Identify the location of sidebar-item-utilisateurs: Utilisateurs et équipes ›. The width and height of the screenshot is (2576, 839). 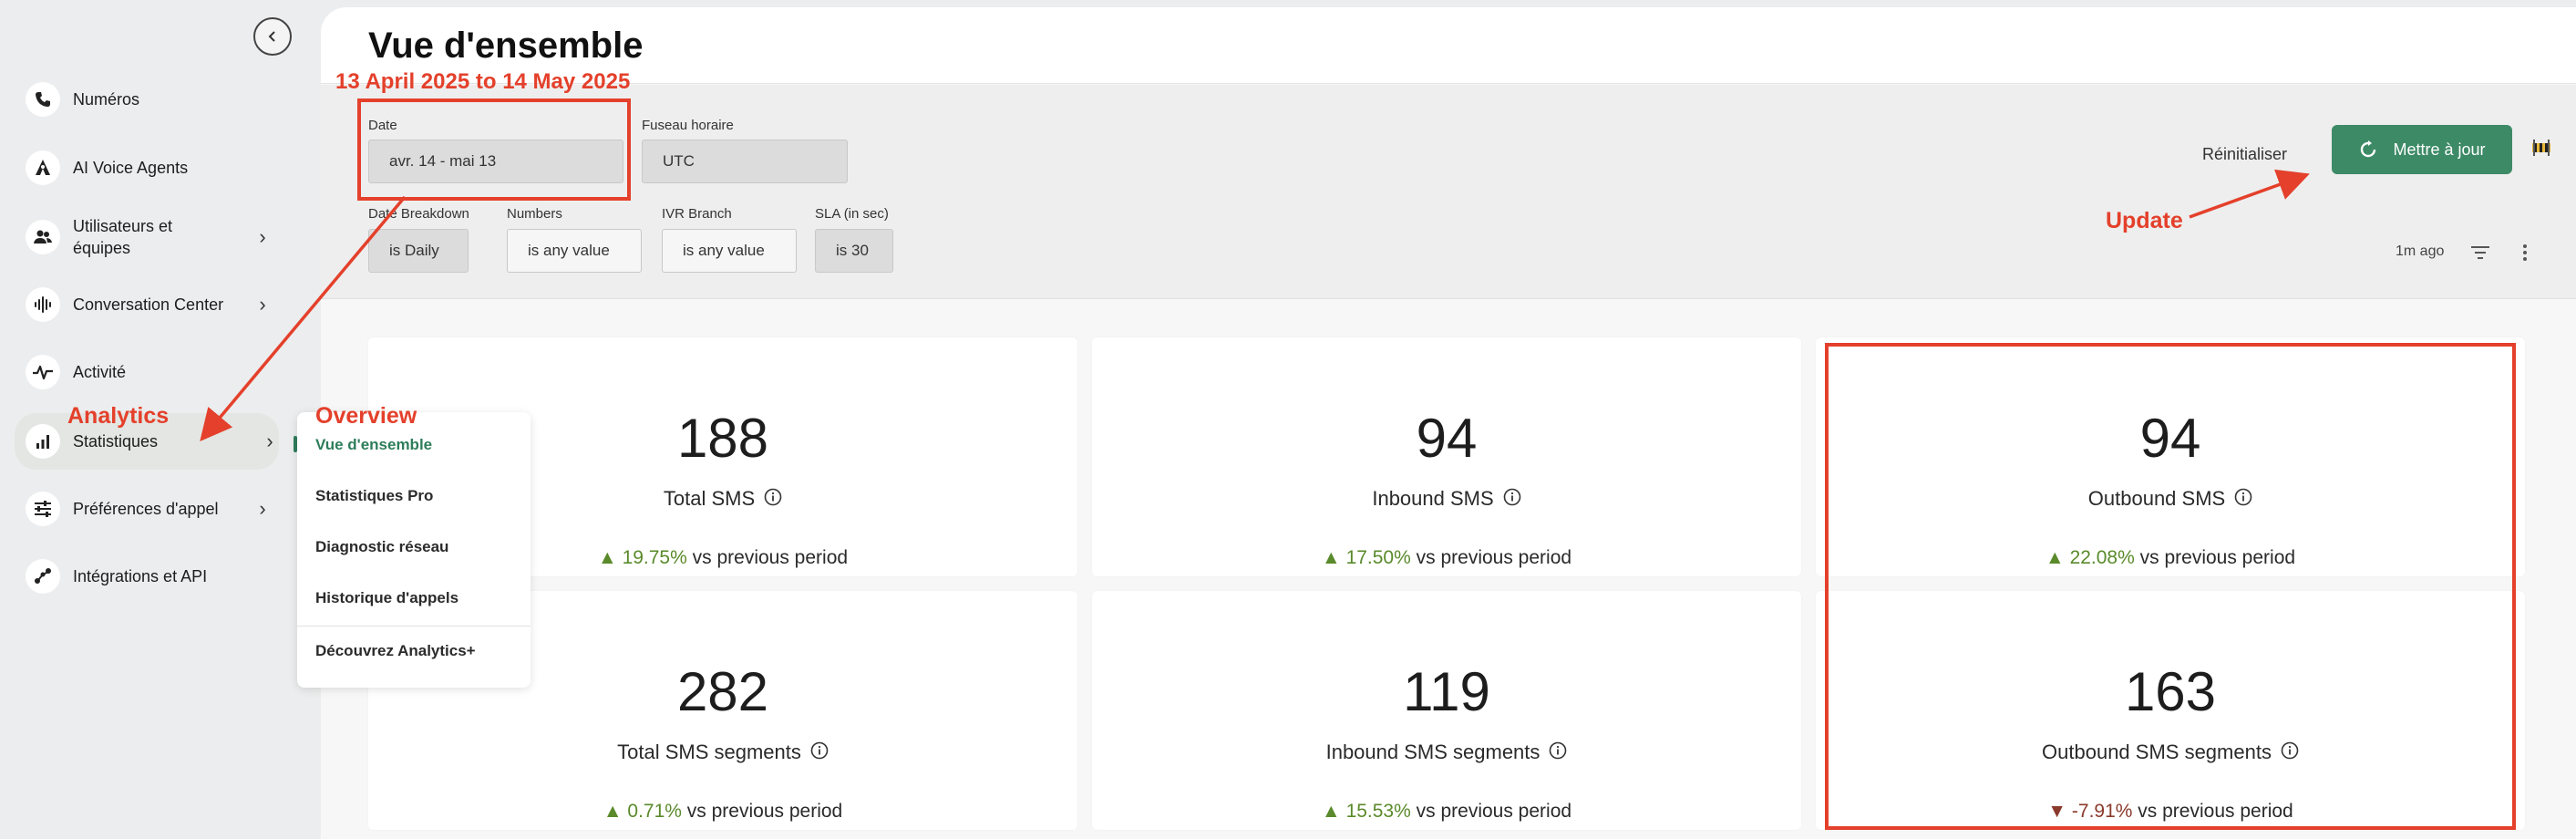
(149, 237).